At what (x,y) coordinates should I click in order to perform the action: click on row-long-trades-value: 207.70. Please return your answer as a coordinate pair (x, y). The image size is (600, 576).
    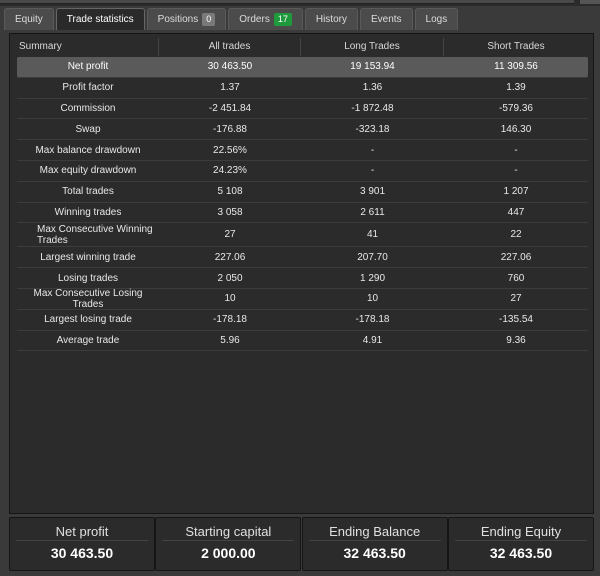
    Looking at the image, I should click on (372, 257).